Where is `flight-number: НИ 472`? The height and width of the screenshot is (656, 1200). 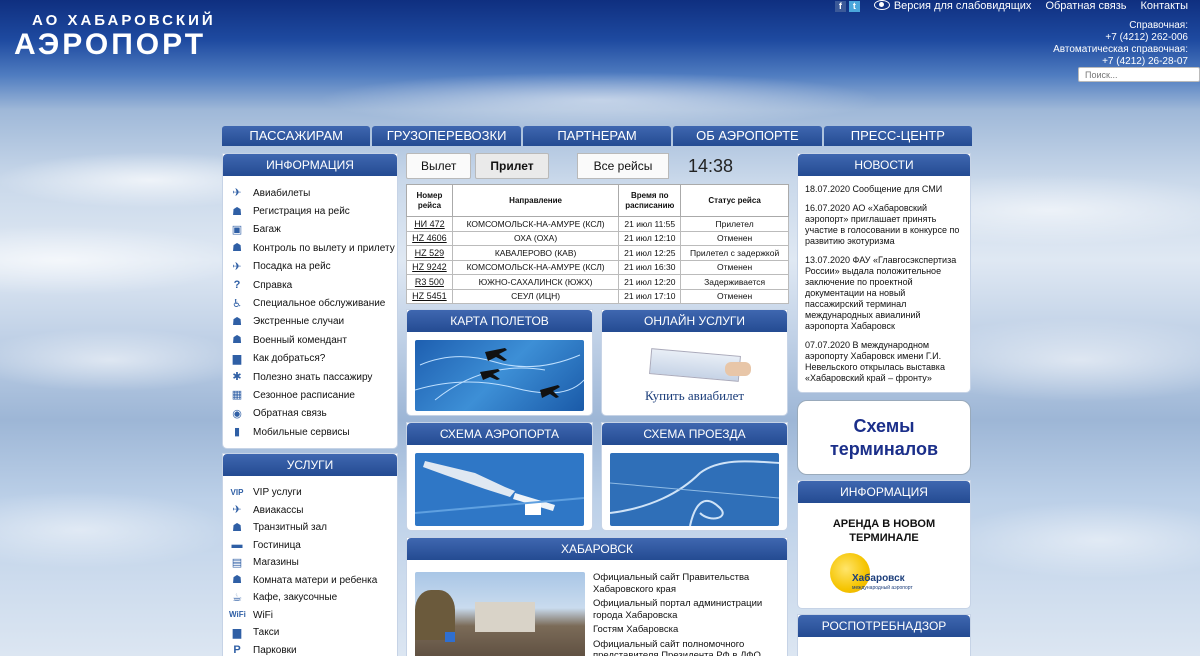 flight-number: НИ 472 is located at coordinates (429, 224).